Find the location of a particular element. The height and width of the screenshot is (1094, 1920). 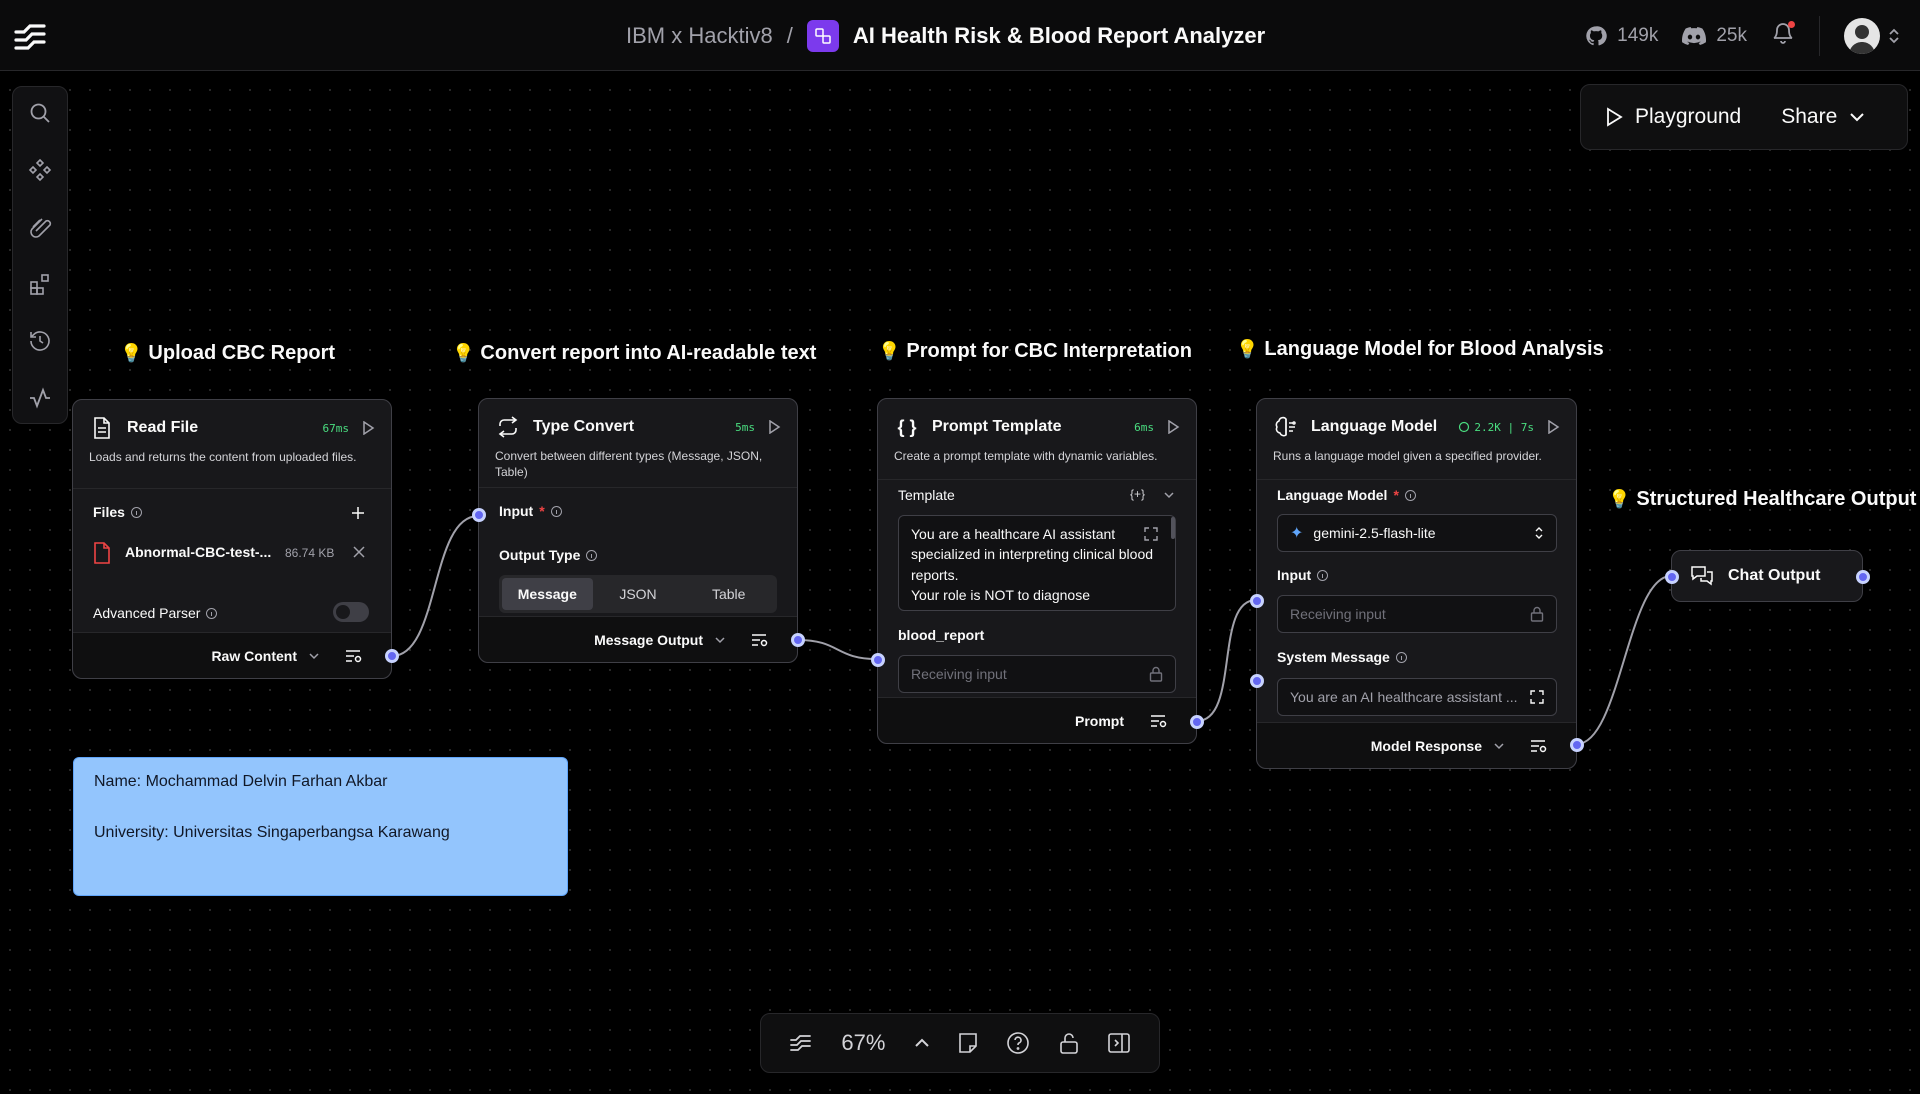

breadcrumb-org: IBM x Hacktiv8 is located at coordinates (699, 36).